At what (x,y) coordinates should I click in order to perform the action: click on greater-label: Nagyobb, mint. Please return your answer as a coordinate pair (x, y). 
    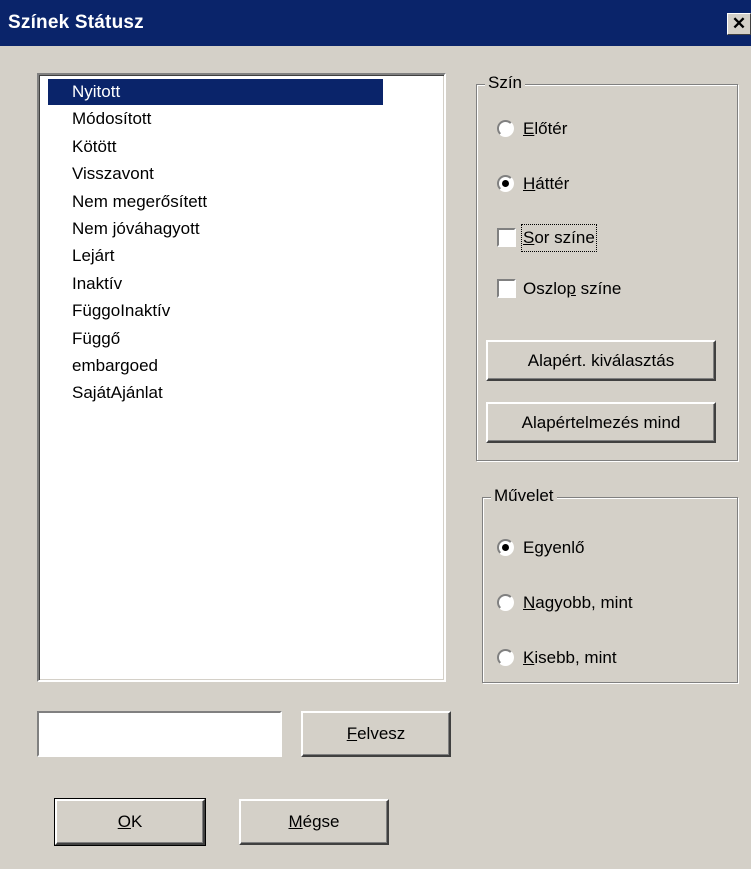
    Looking at the image, I should click on (578, 603).